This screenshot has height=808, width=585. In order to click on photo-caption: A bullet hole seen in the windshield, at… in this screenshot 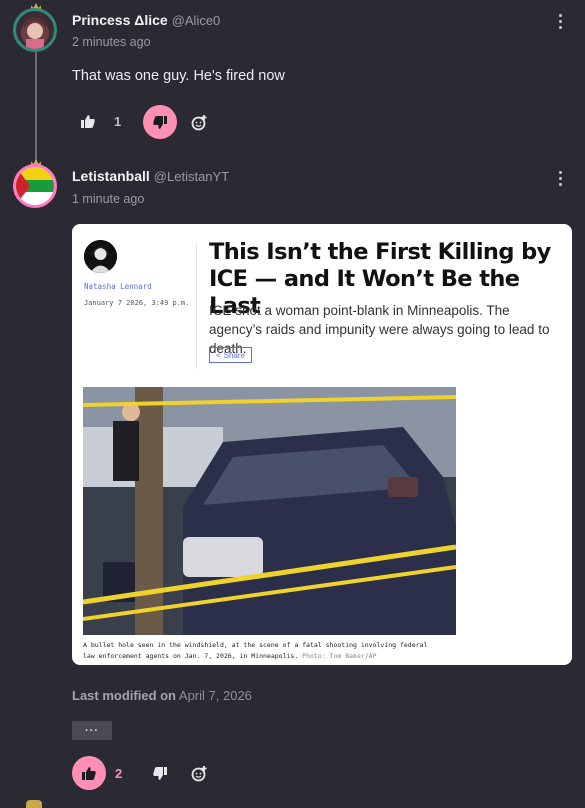, I will do `click(255, 650)`.